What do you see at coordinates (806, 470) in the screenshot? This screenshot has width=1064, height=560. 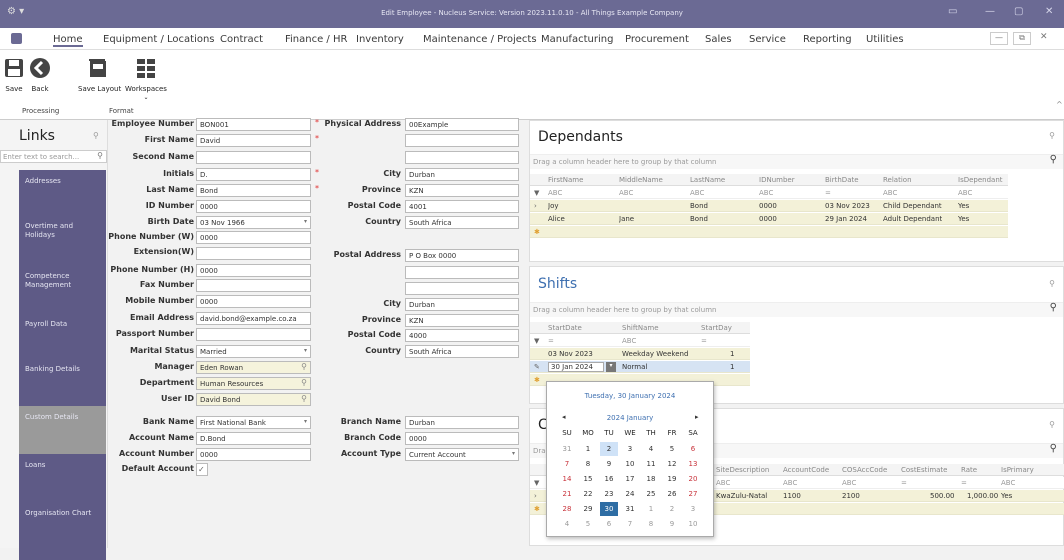 I see `col-account-code: AccountCode` at bounding box center [806, 470].